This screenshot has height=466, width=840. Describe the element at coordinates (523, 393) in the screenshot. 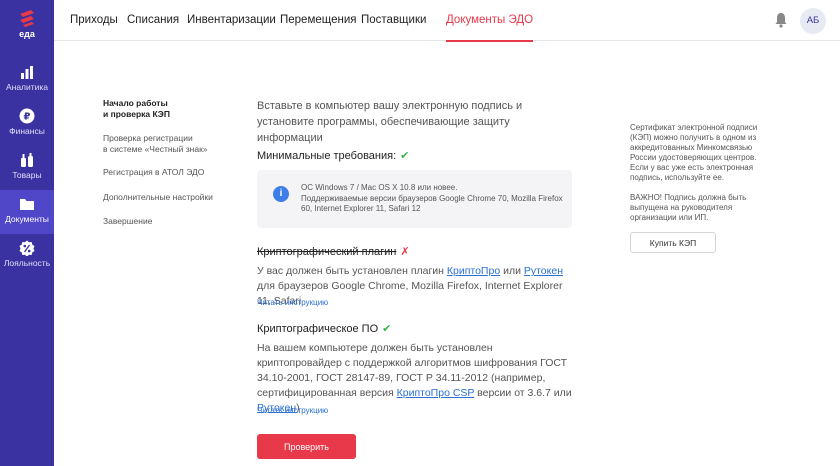

I see `software-text: версии от 3.6.7 или` at that location.